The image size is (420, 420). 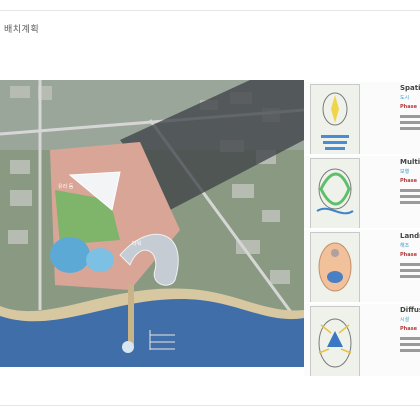 I want to click on panel-phase-2: Phase, so click(x=408, y=181).